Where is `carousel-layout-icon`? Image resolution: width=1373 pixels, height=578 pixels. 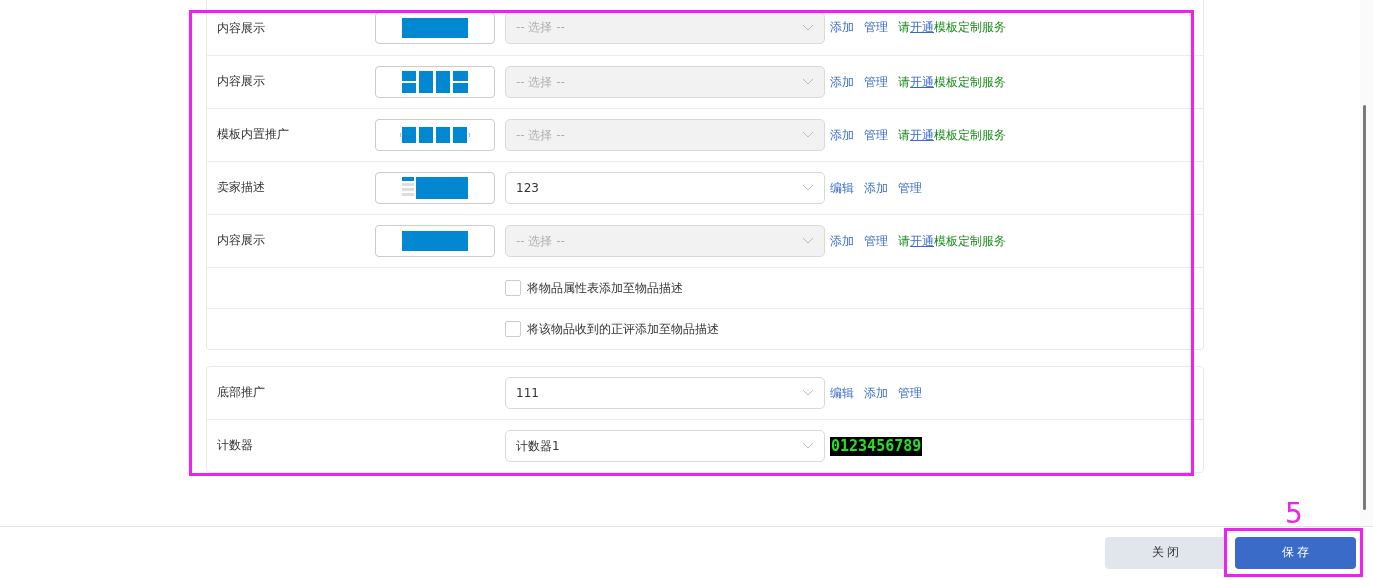
carousel-layout-icon is located at coordinates (435, 135).